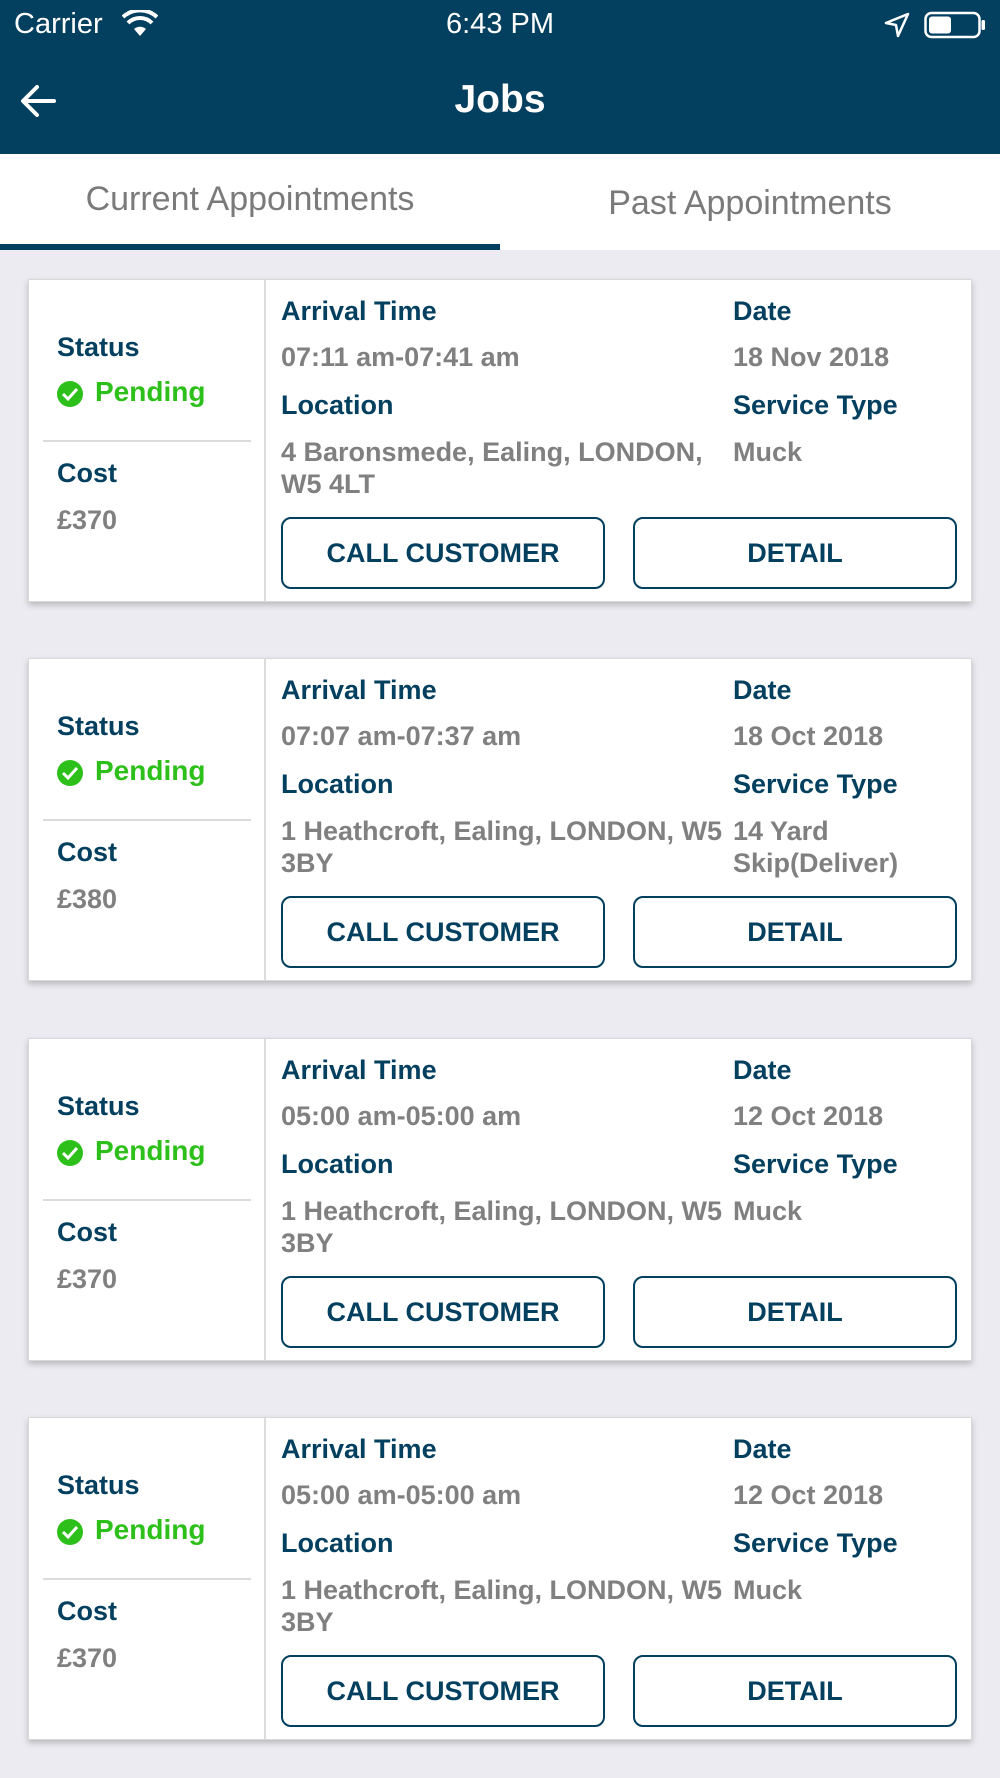  What do you see at coordinates (954, 25) in the screenshot?
I see `battery-icon` at bounding box center [954, 25].